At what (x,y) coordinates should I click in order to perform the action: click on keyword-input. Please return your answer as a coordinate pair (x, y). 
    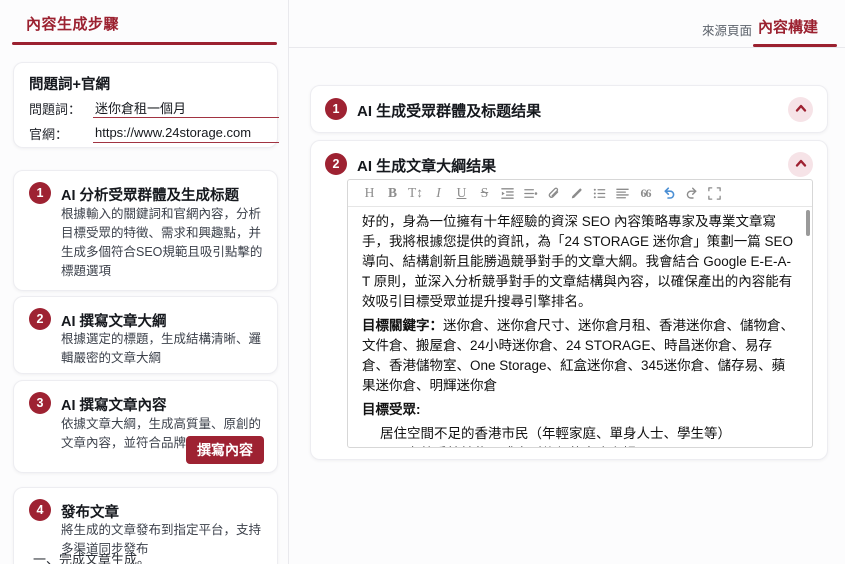
    Looking at the image, I should click on (186, 109).